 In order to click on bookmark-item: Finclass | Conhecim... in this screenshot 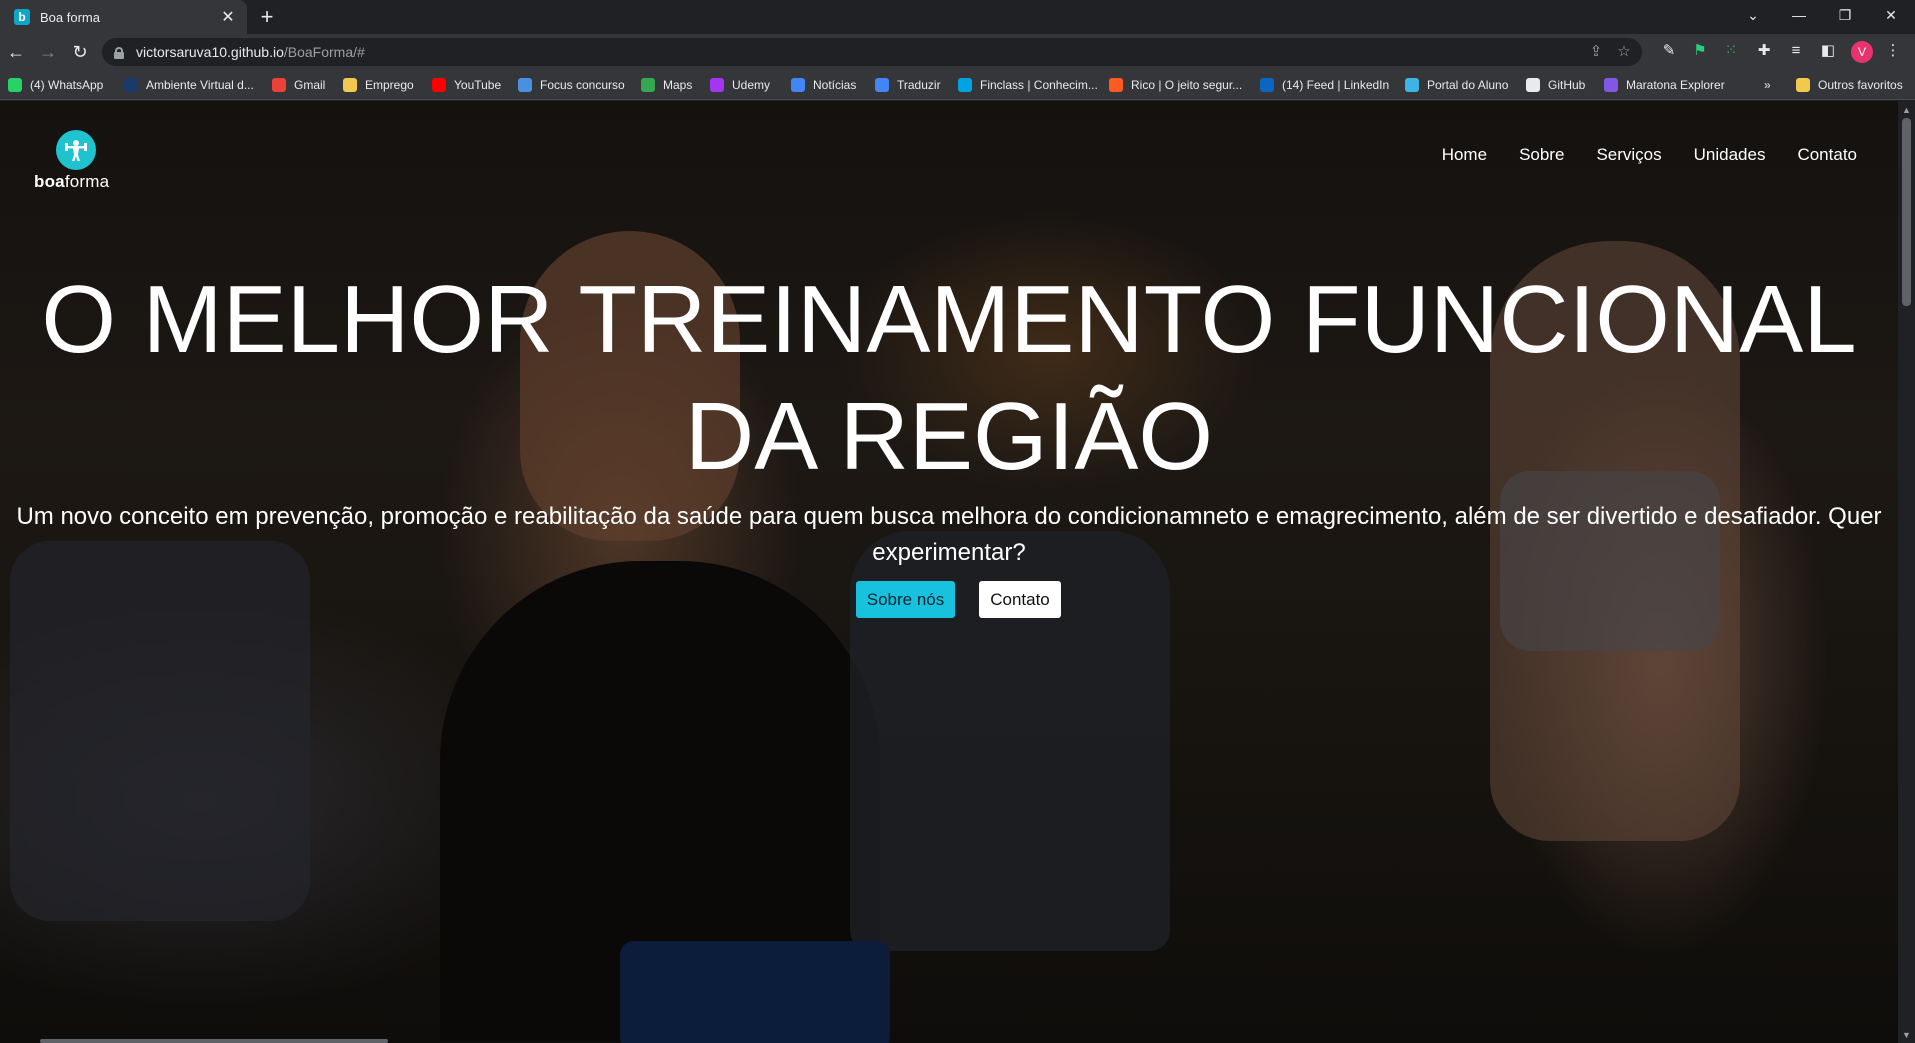, I will do `click(1028, 85)`.